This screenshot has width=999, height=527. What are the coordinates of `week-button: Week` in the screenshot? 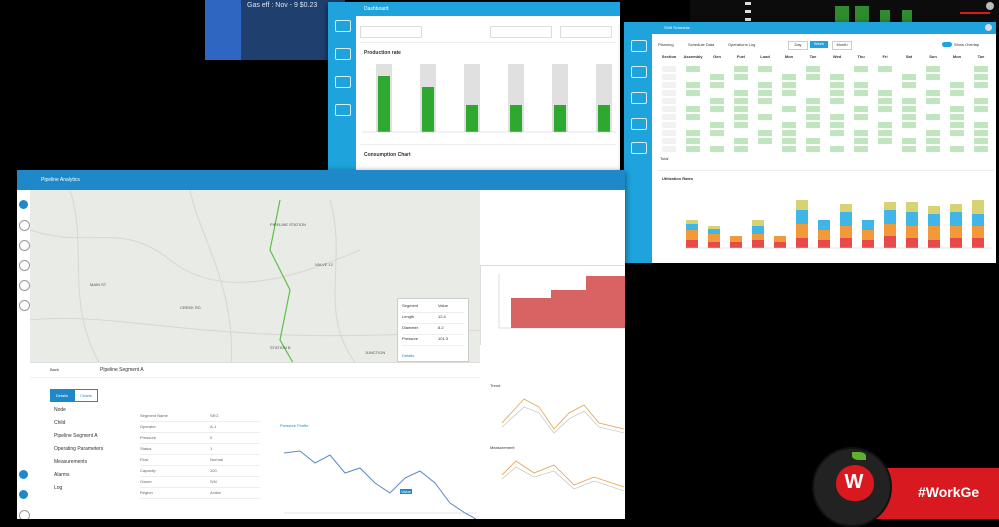 It's located at (819, 44).